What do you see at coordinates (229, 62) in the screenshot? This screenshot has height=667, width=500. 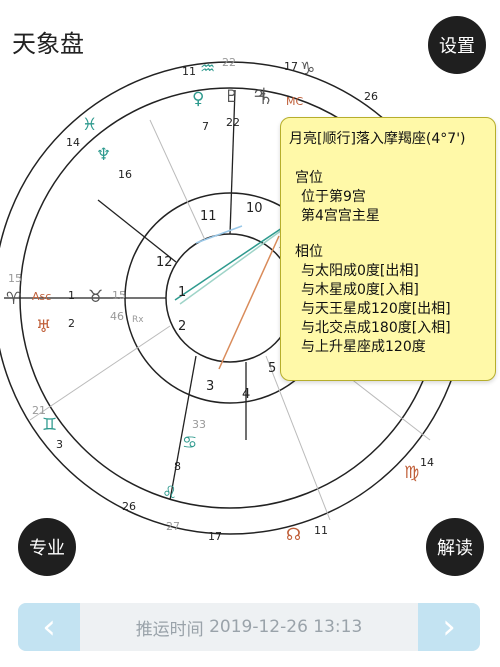 I see `ring-degree-22: 22` at bounding box center [229, 62].